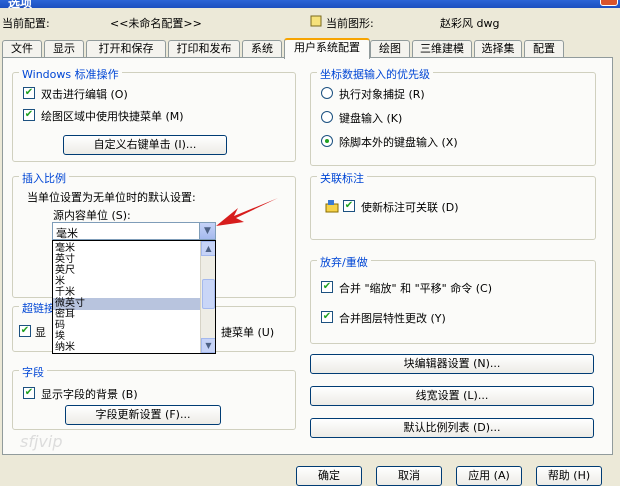  I want to click on double-click-edit-checkbox: ✔, so click(29, 93).